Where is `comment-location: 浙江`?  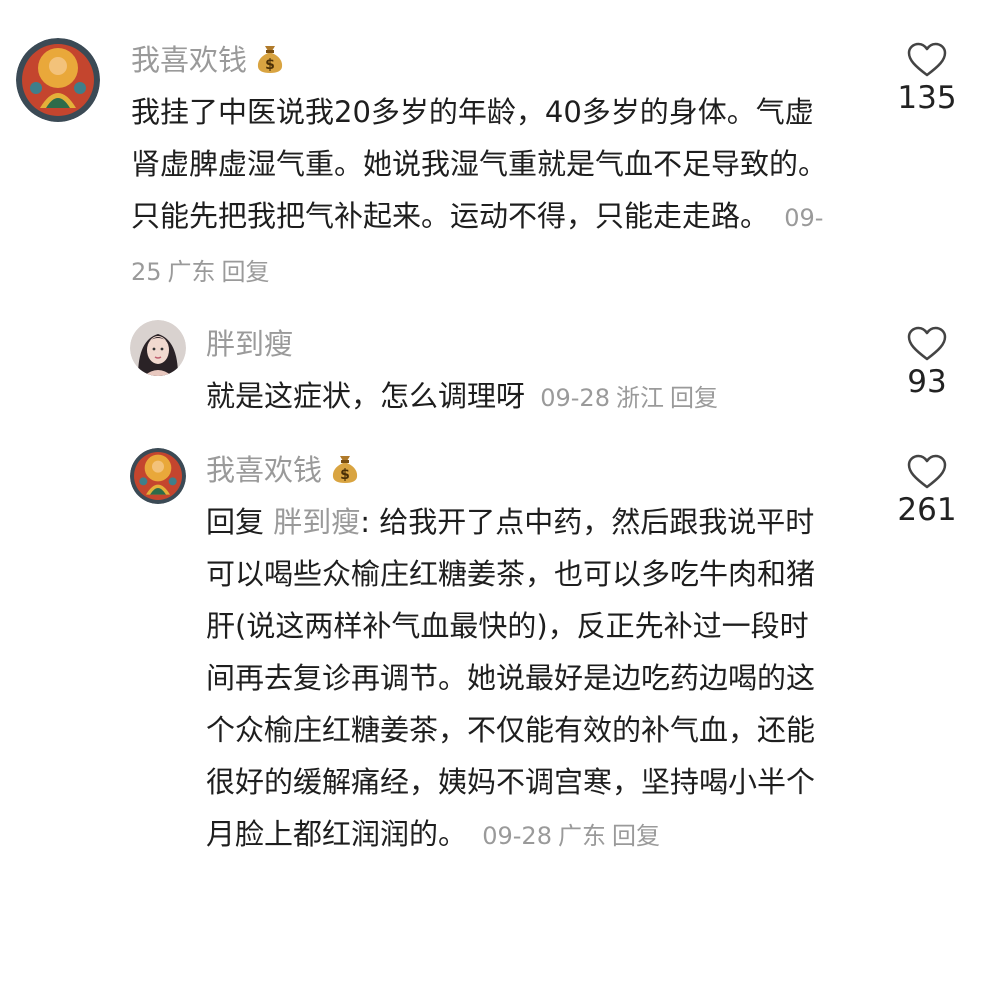 comment-location: 浙江 is located at coordinates (639, 398).